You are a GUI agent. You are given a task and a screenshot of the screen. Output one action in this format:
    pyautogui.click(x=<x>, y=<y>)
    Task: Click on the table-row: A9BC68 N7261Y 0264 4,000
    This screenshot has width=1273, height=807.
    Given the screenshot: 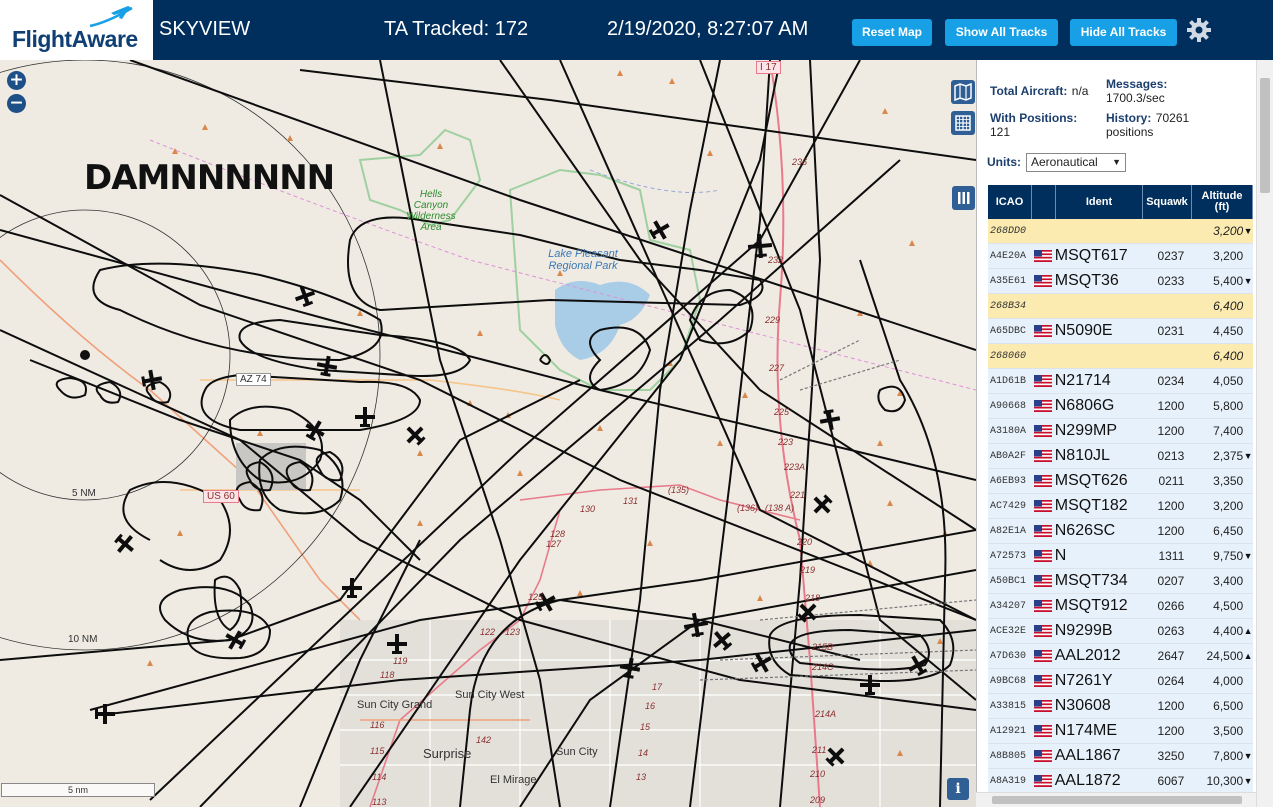 What is the action you would take?
    pyautogui.click(x=1120, y=681)
    